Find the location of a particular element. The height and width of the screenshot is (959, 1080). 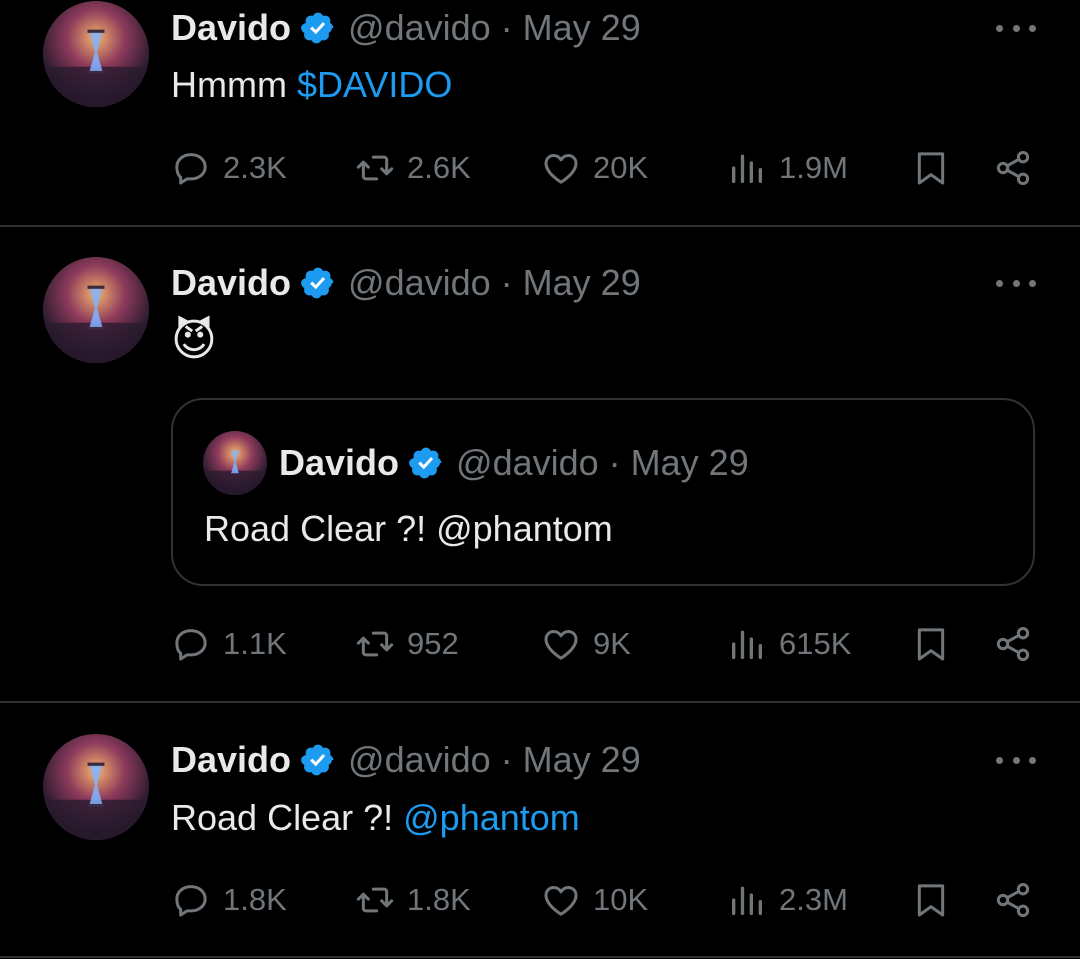

reply-button: 1.8K is located at coordinates (229, 900).